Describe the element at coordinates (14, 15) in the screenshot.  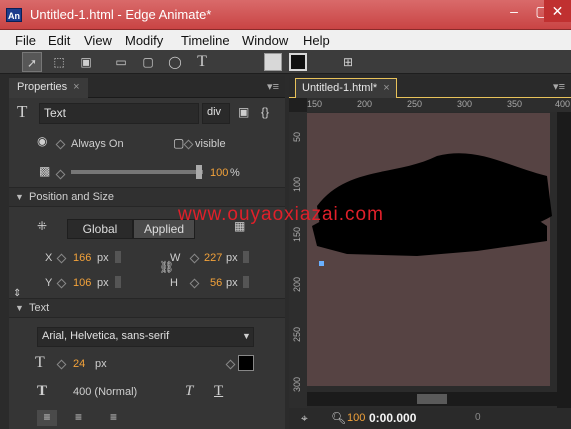
I see `app-icon: An` at that location.